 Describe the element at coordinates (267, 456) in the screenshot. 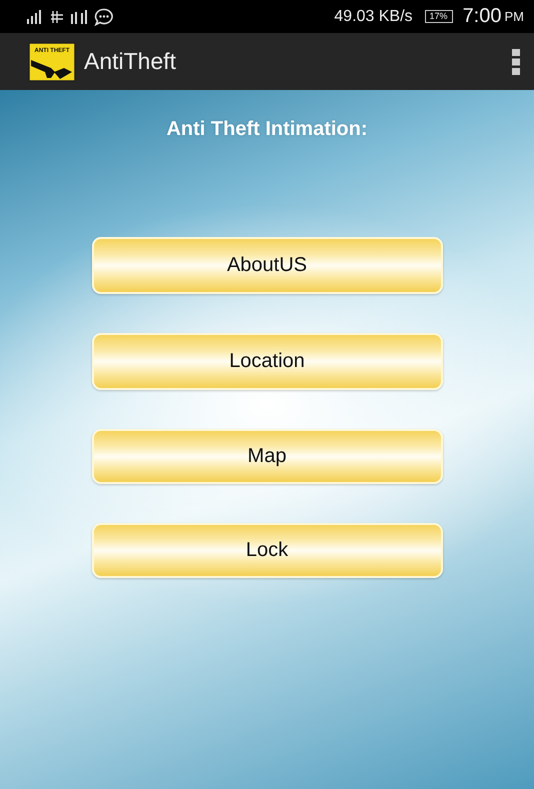

I see `menu-button: Map` at that location.